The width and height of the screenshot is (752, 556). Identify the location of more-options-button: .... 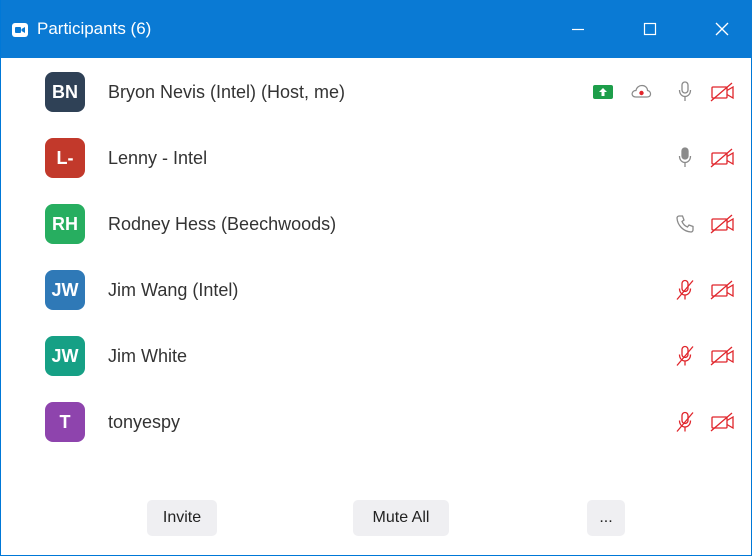
(606, 518).